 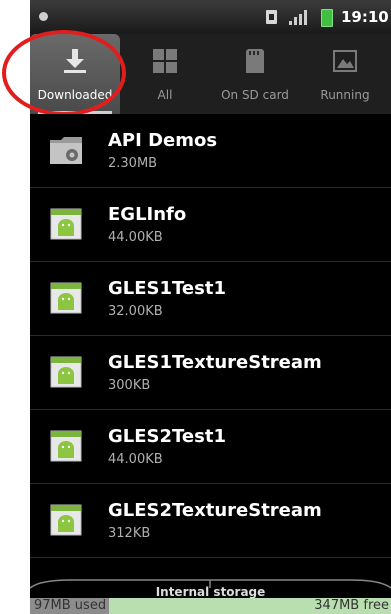 What do you see at coordinates (163, 140) in the screenshot?
I see `app-name: API Demos` at bounding box center [163, 140].